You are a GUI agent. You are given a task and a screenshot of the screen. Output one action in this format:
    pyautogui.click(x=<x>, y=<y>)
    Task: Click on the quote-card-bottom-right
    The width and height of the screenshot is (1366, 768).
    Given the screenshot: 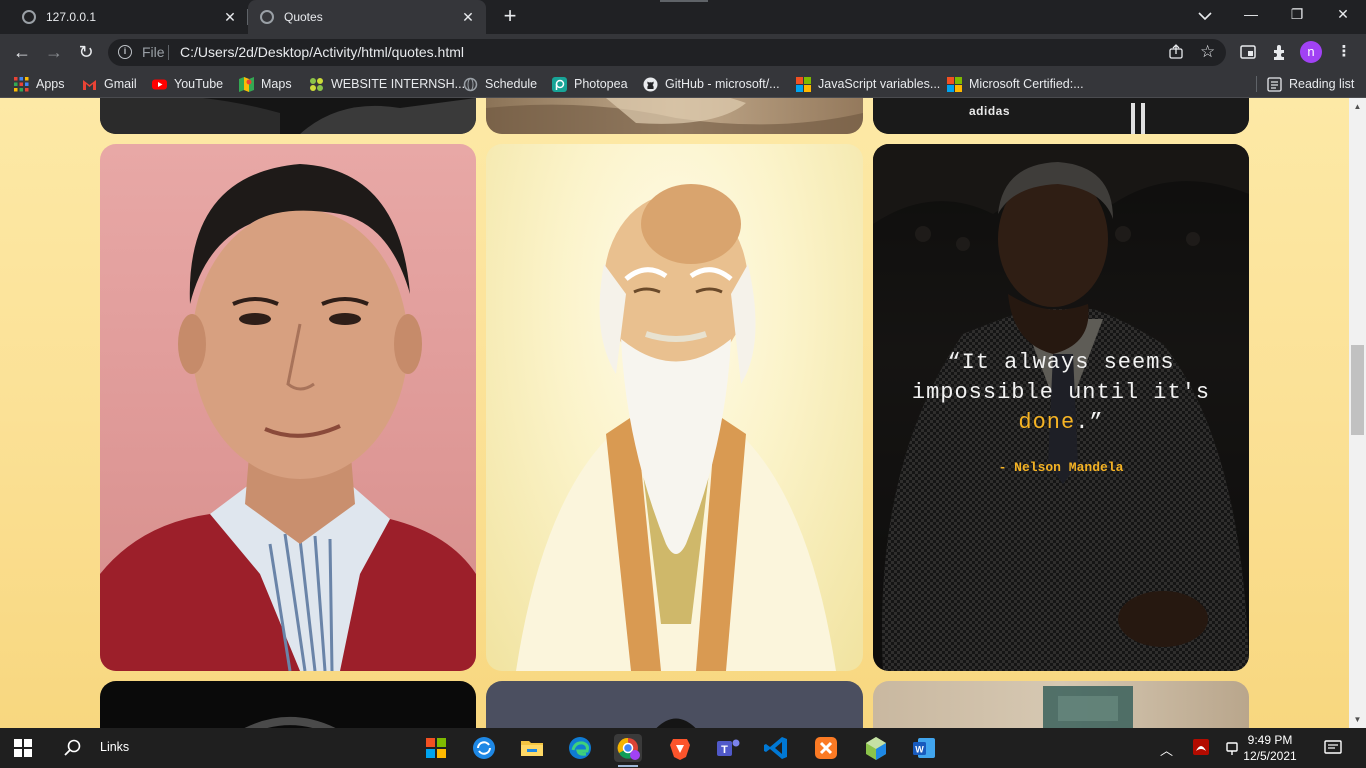 What is the action you would take?
    pyautogui.click(x=1061, y=704)
    